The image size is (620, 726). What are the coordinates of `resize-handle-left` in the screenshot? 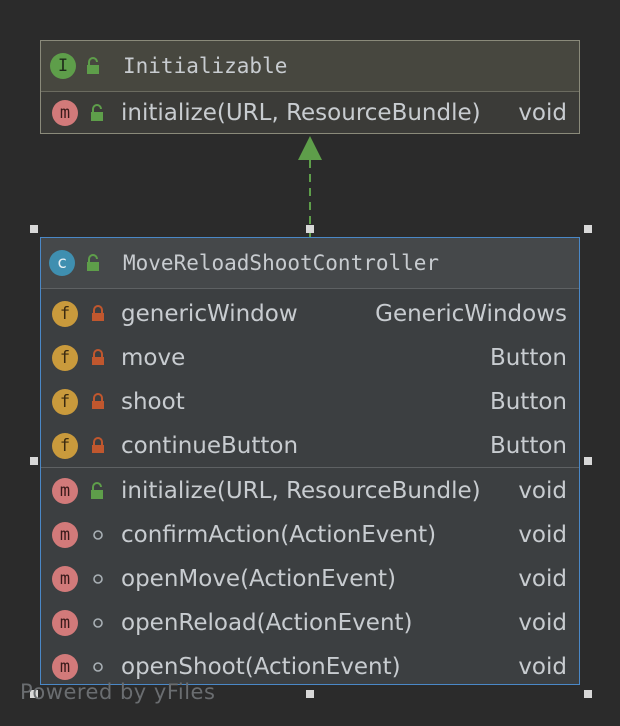 It's located at (34, 461).